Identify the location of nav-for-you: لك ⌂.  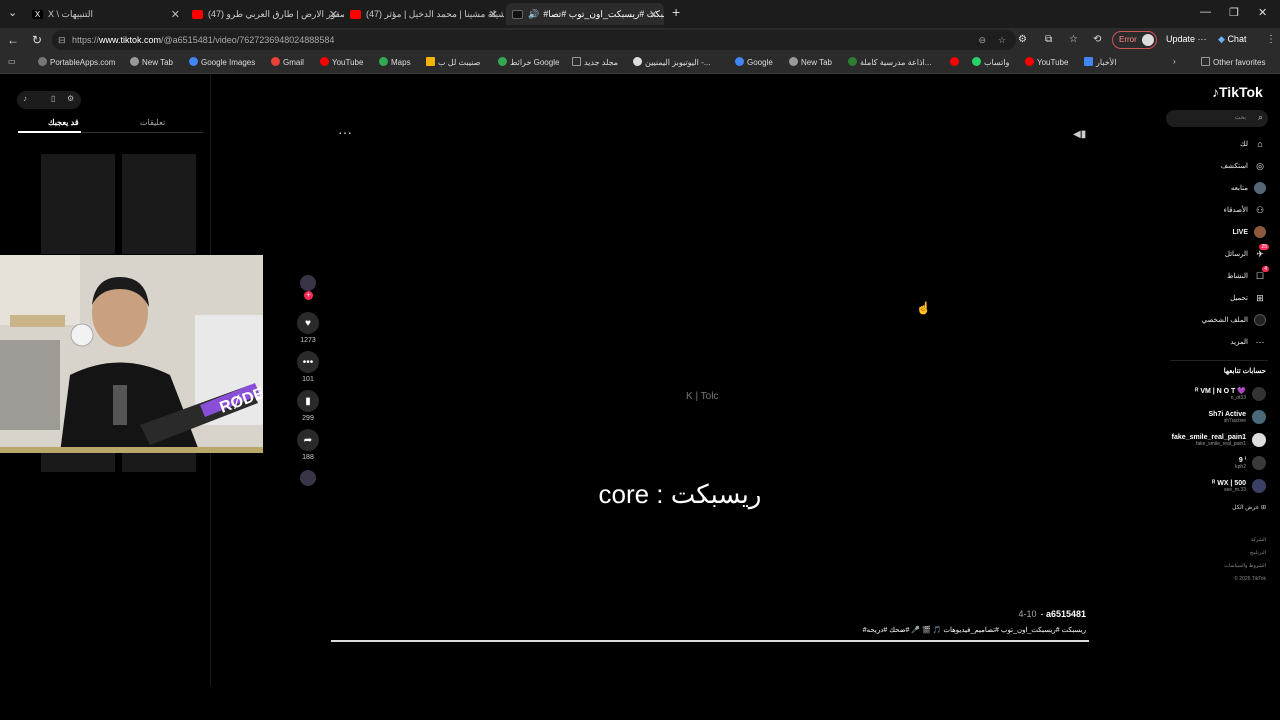
(1253, 144).